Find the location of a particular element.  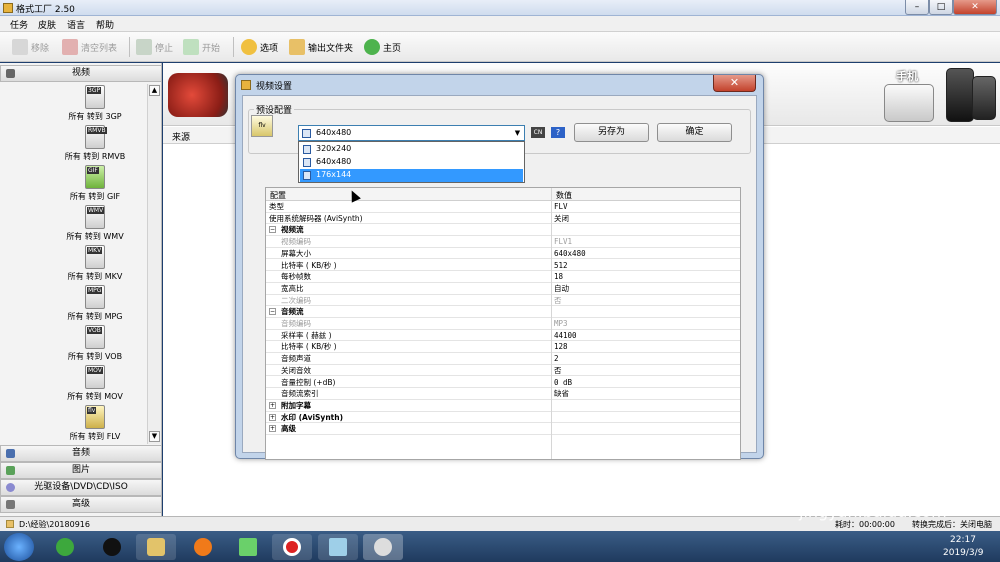

clock-date: 2019/3/9 is located at coordinates (963, 553).